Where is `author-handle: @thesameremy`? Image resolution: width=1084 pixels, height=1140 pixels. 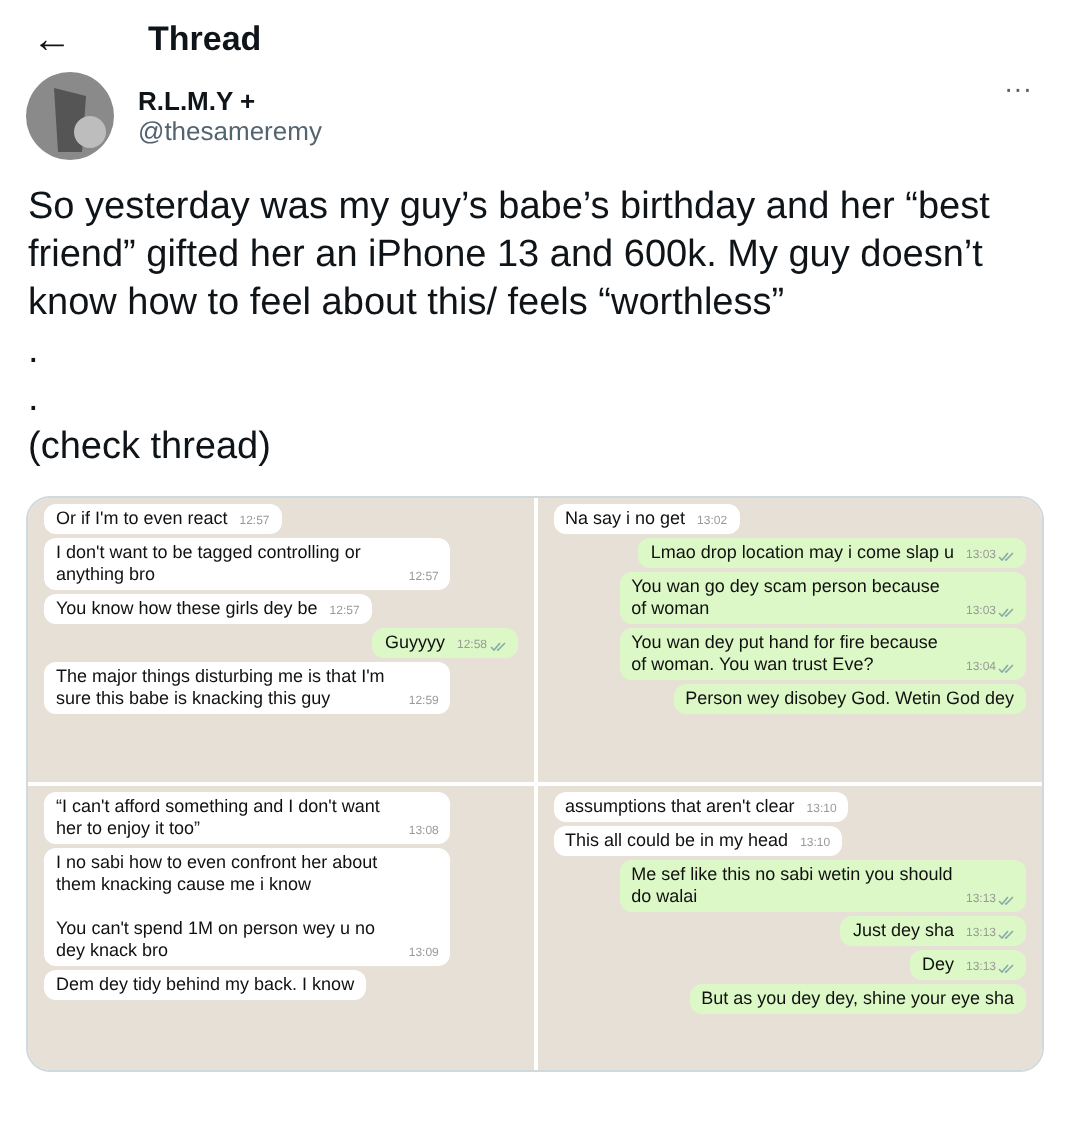
author-handle: @thesameremy is located at coordinates (231, 131).